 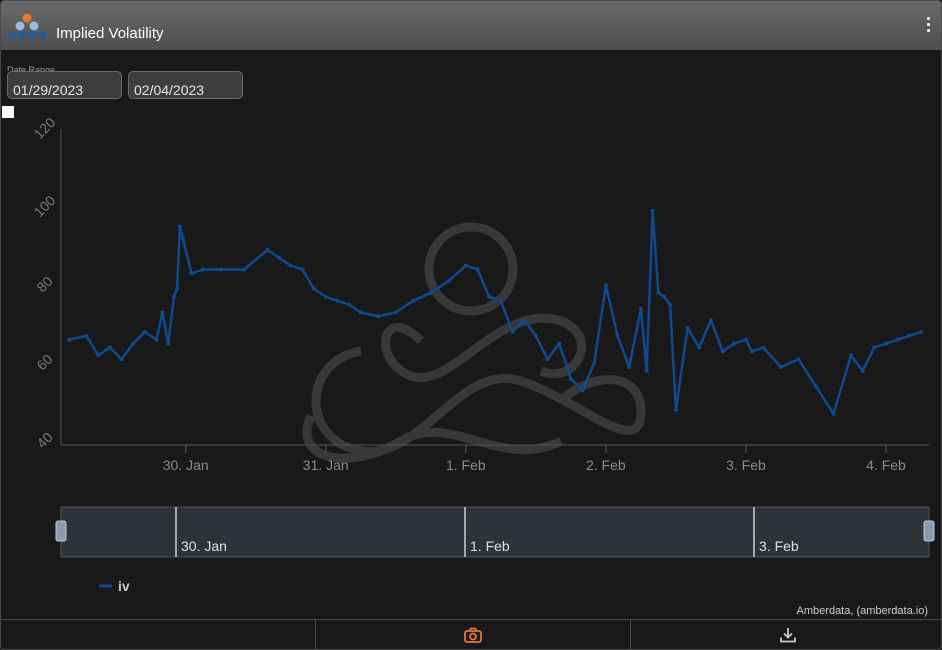 I want to click on screenshot-button, so click(x=473, y=634).